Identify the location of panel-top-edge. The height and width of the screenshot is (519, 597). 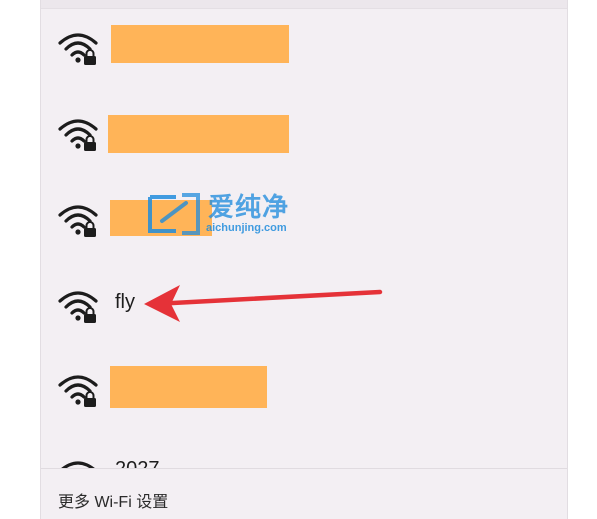
(304, 4).